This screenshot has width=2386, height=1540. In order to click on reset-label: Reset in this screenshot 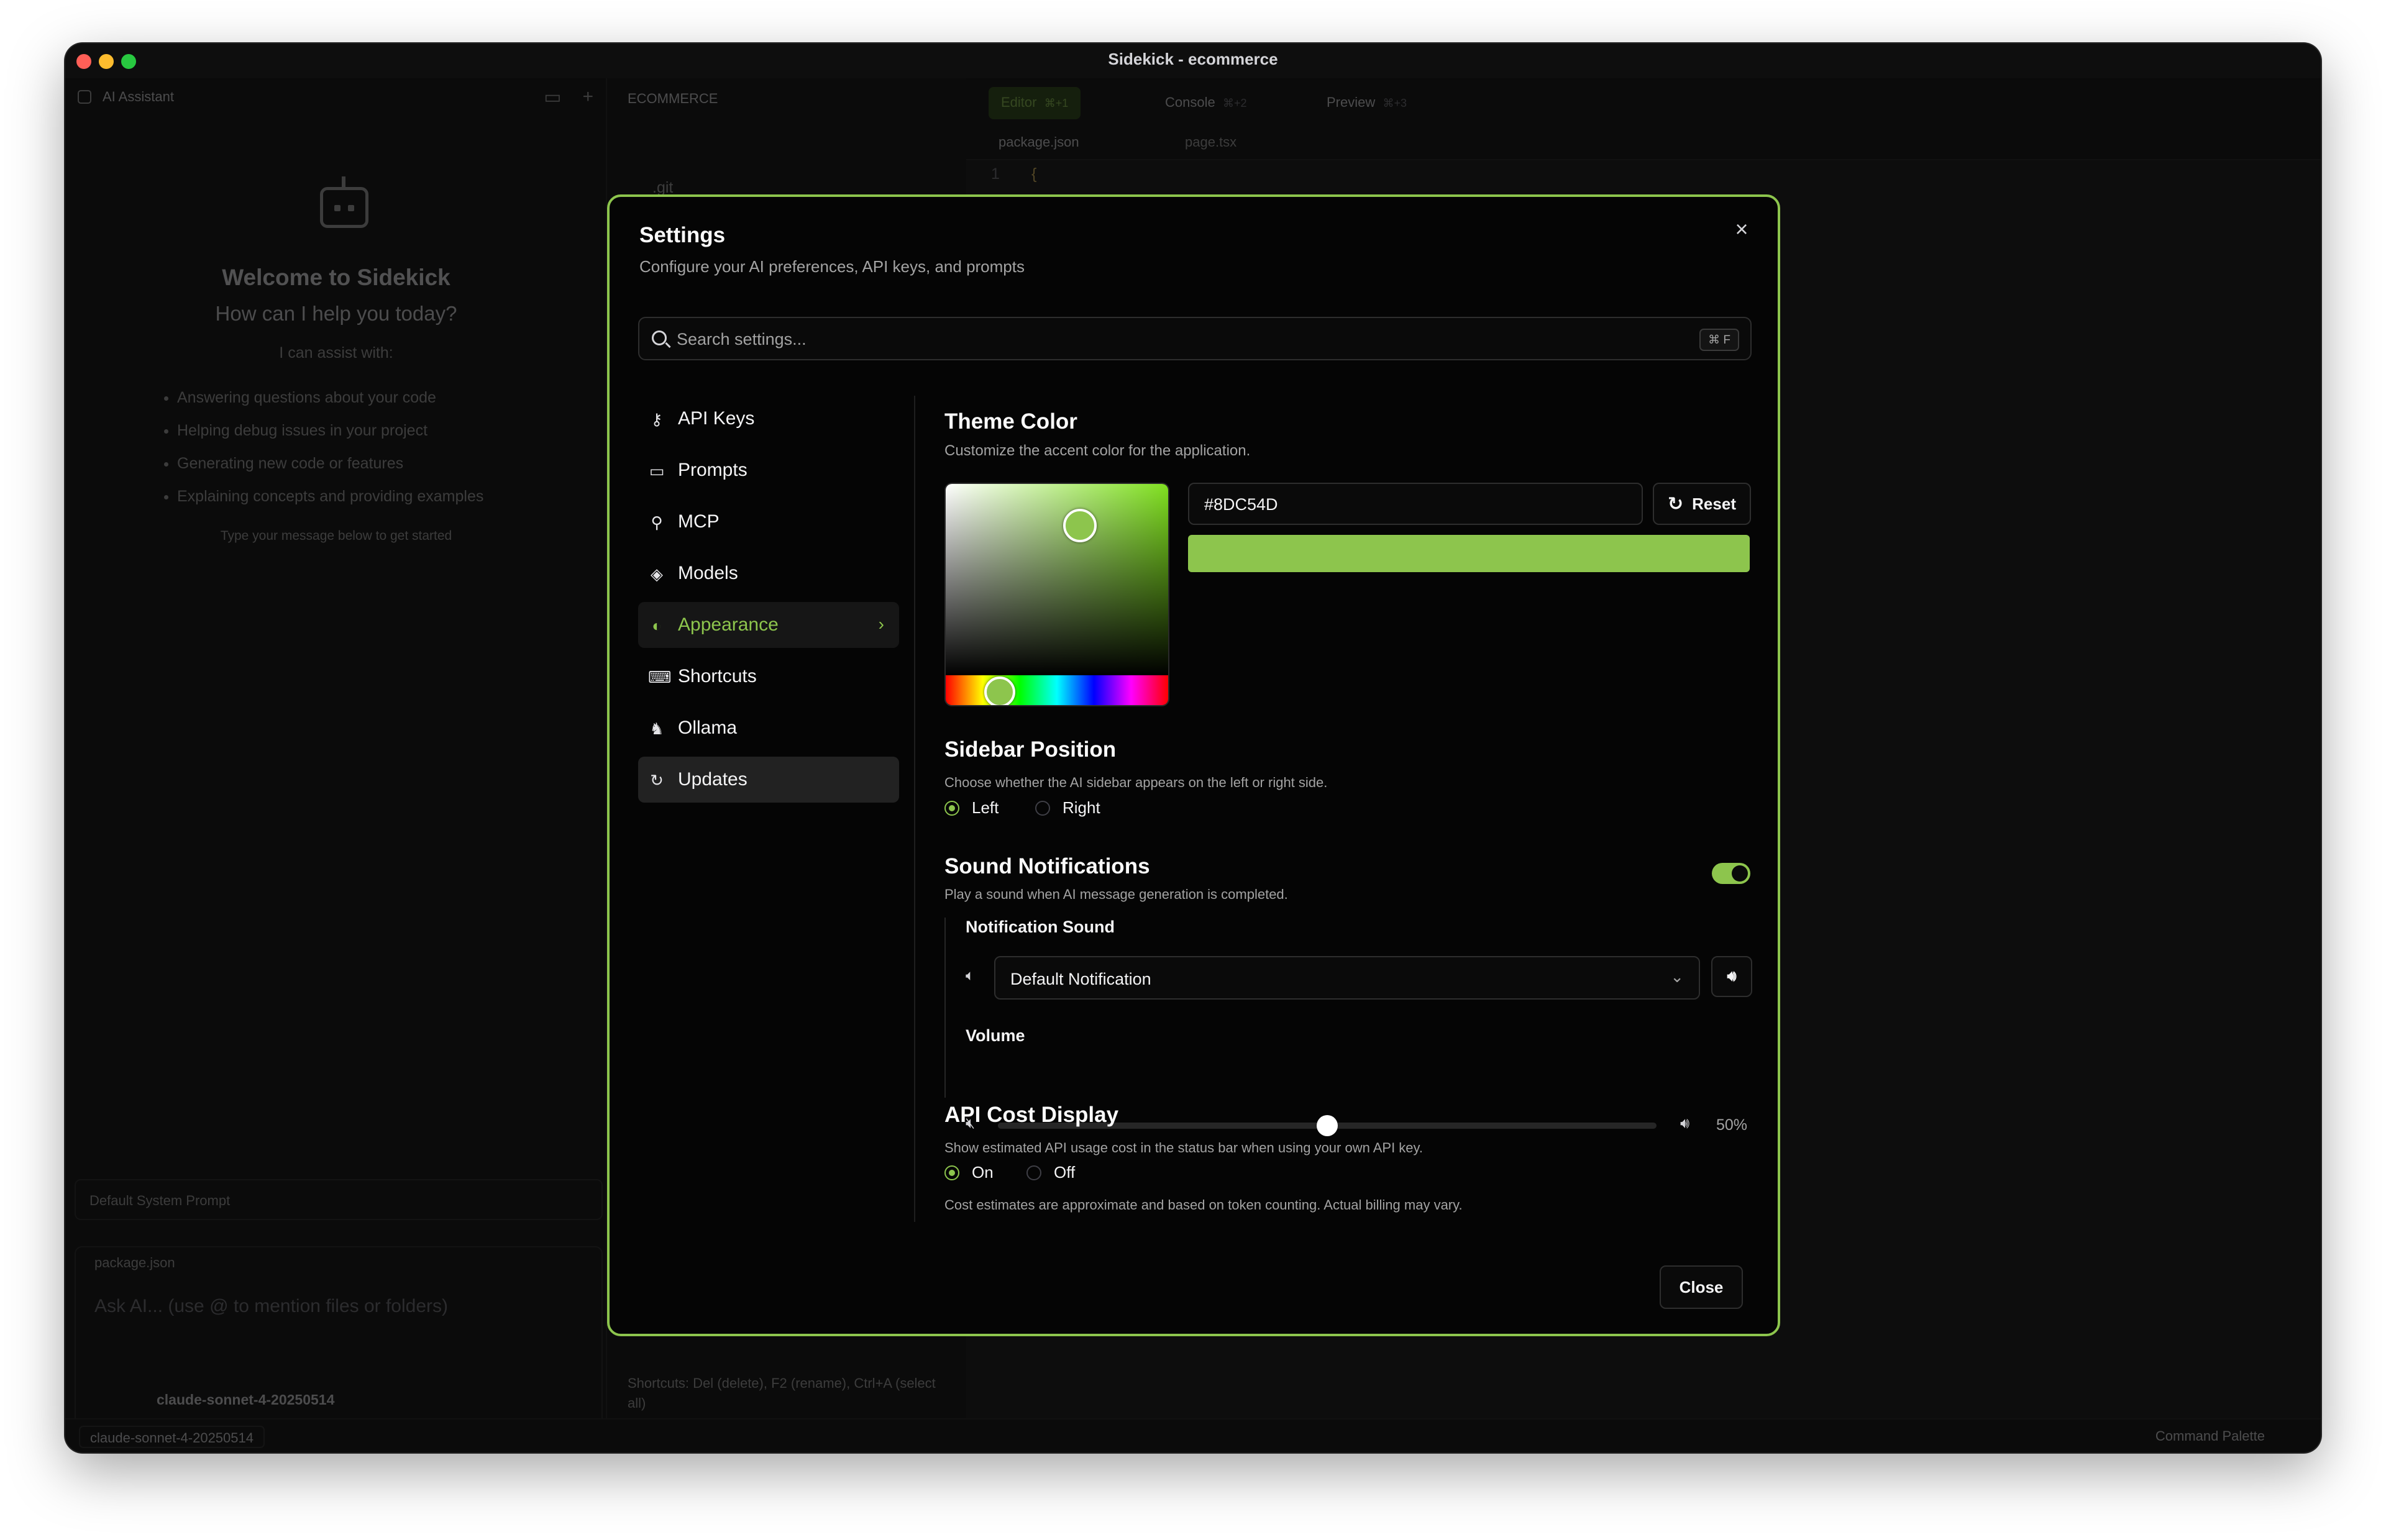, I will do `click(1714, 503)`.